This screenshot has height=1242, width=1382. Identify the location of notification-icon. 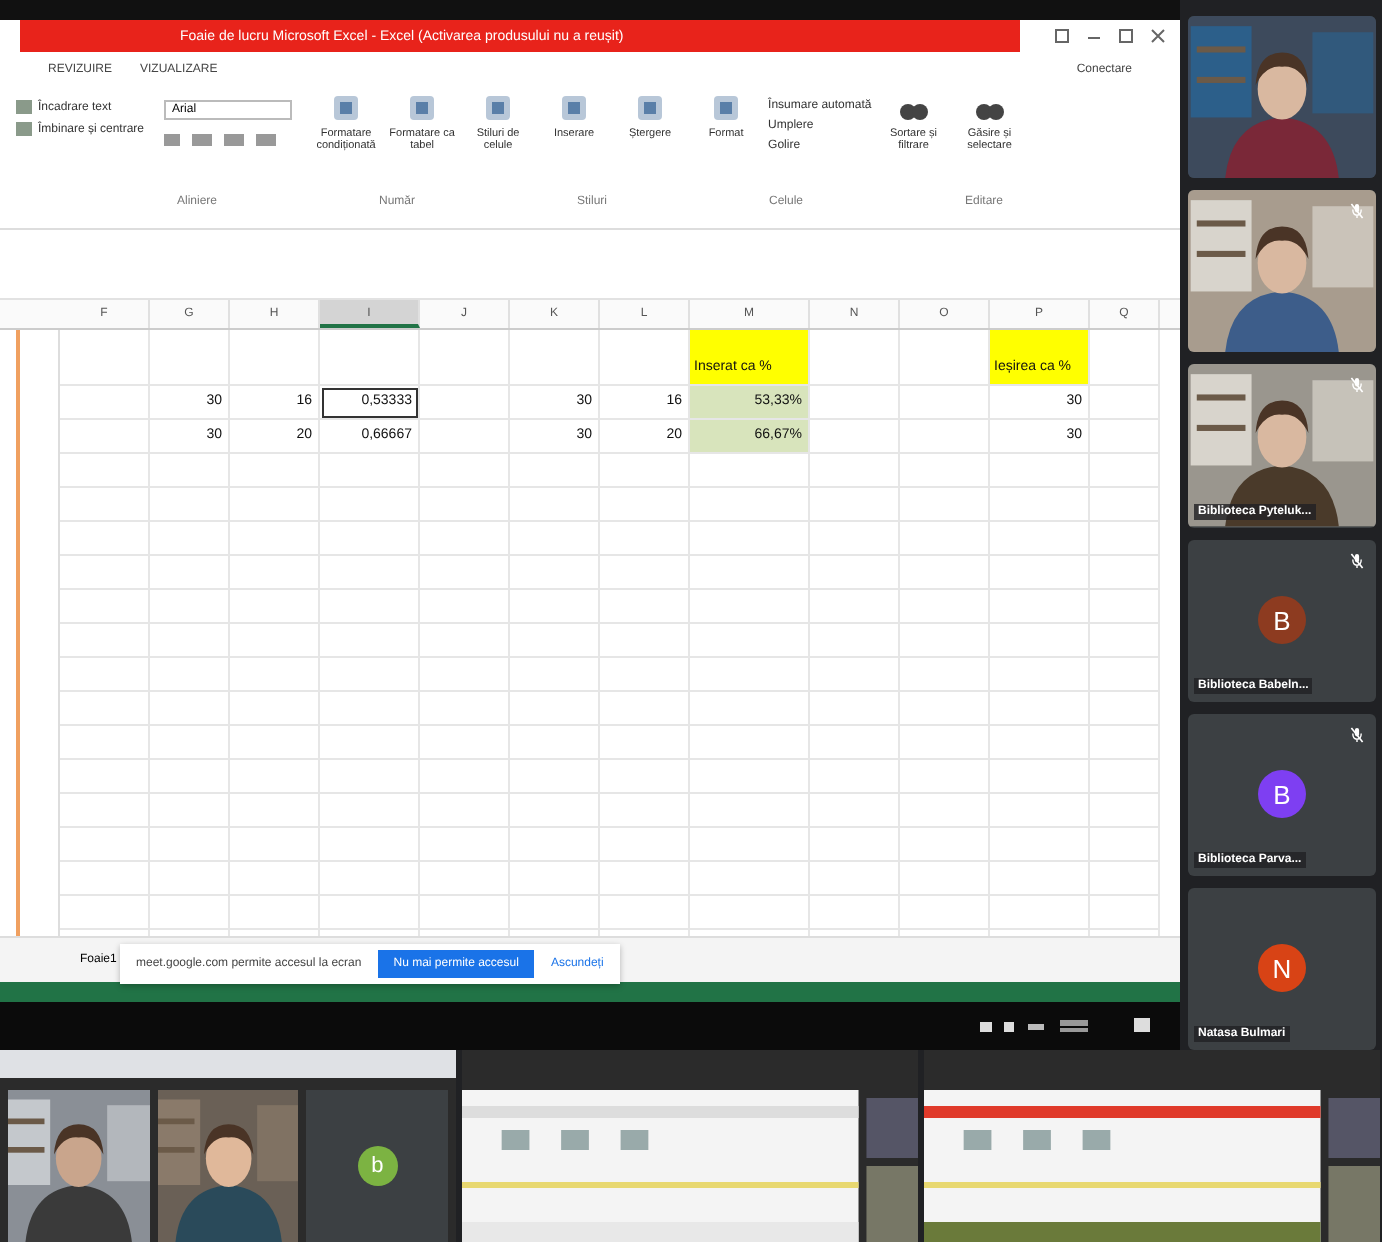
(1142, 1026).